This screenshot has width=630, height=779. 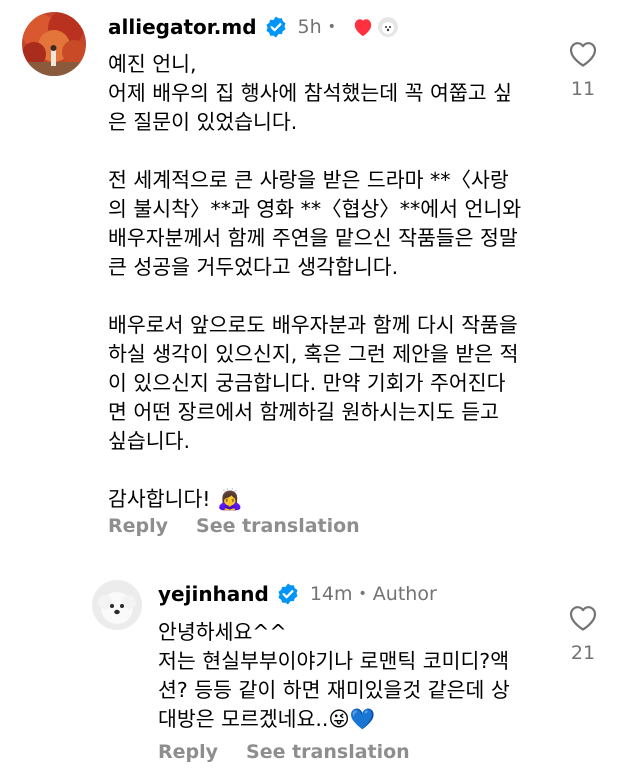 I want to click on avatar-yejinhand, so click(x=117, y=605).